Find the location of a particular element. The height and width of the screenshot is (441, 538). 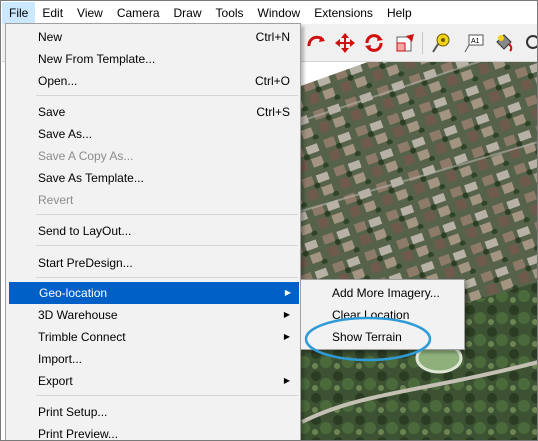

menu-camera: Camera is located at coordinates (138, 13).